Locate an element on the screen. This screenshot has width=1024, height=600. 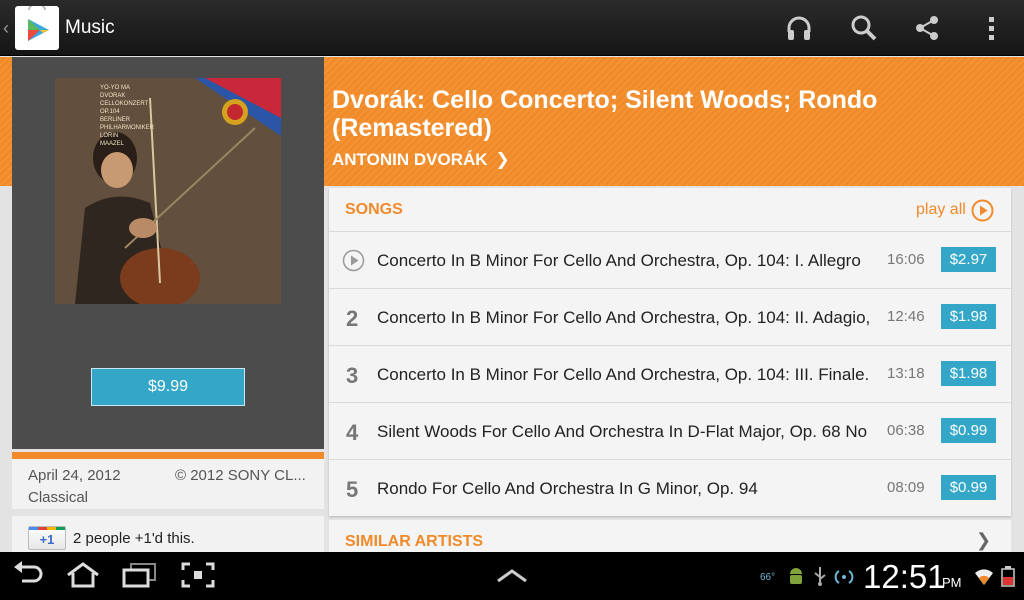
screenshot-icon is located at coordinates (198, 575).